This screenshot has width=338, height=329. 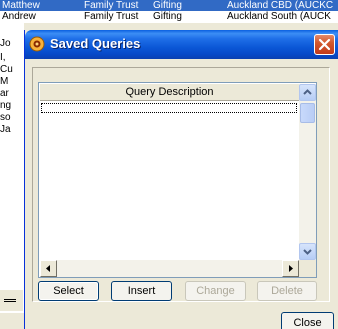 What do you see at coordinates (307, 172) in the screenshot?
I see `vertical-scrollbar` at bounding box center [307, 172].